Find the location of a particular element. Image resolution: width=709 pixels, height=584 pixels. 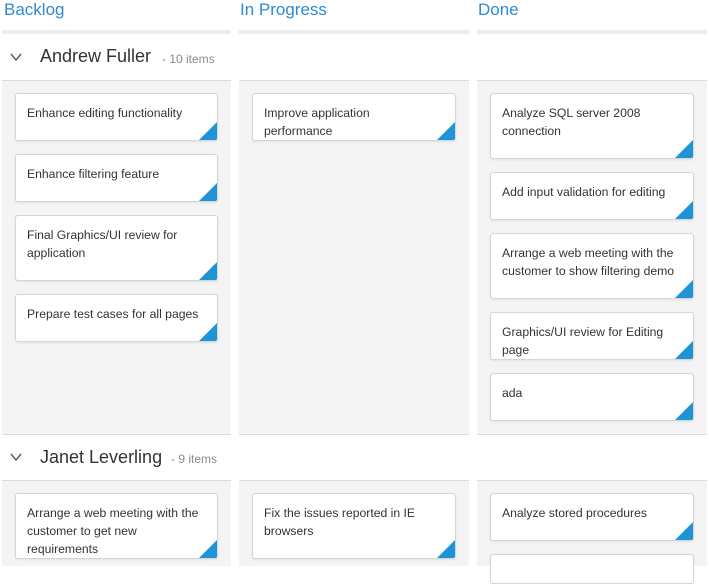

card-summary: Enhance editing functionality is located at coordinates (105, 113).